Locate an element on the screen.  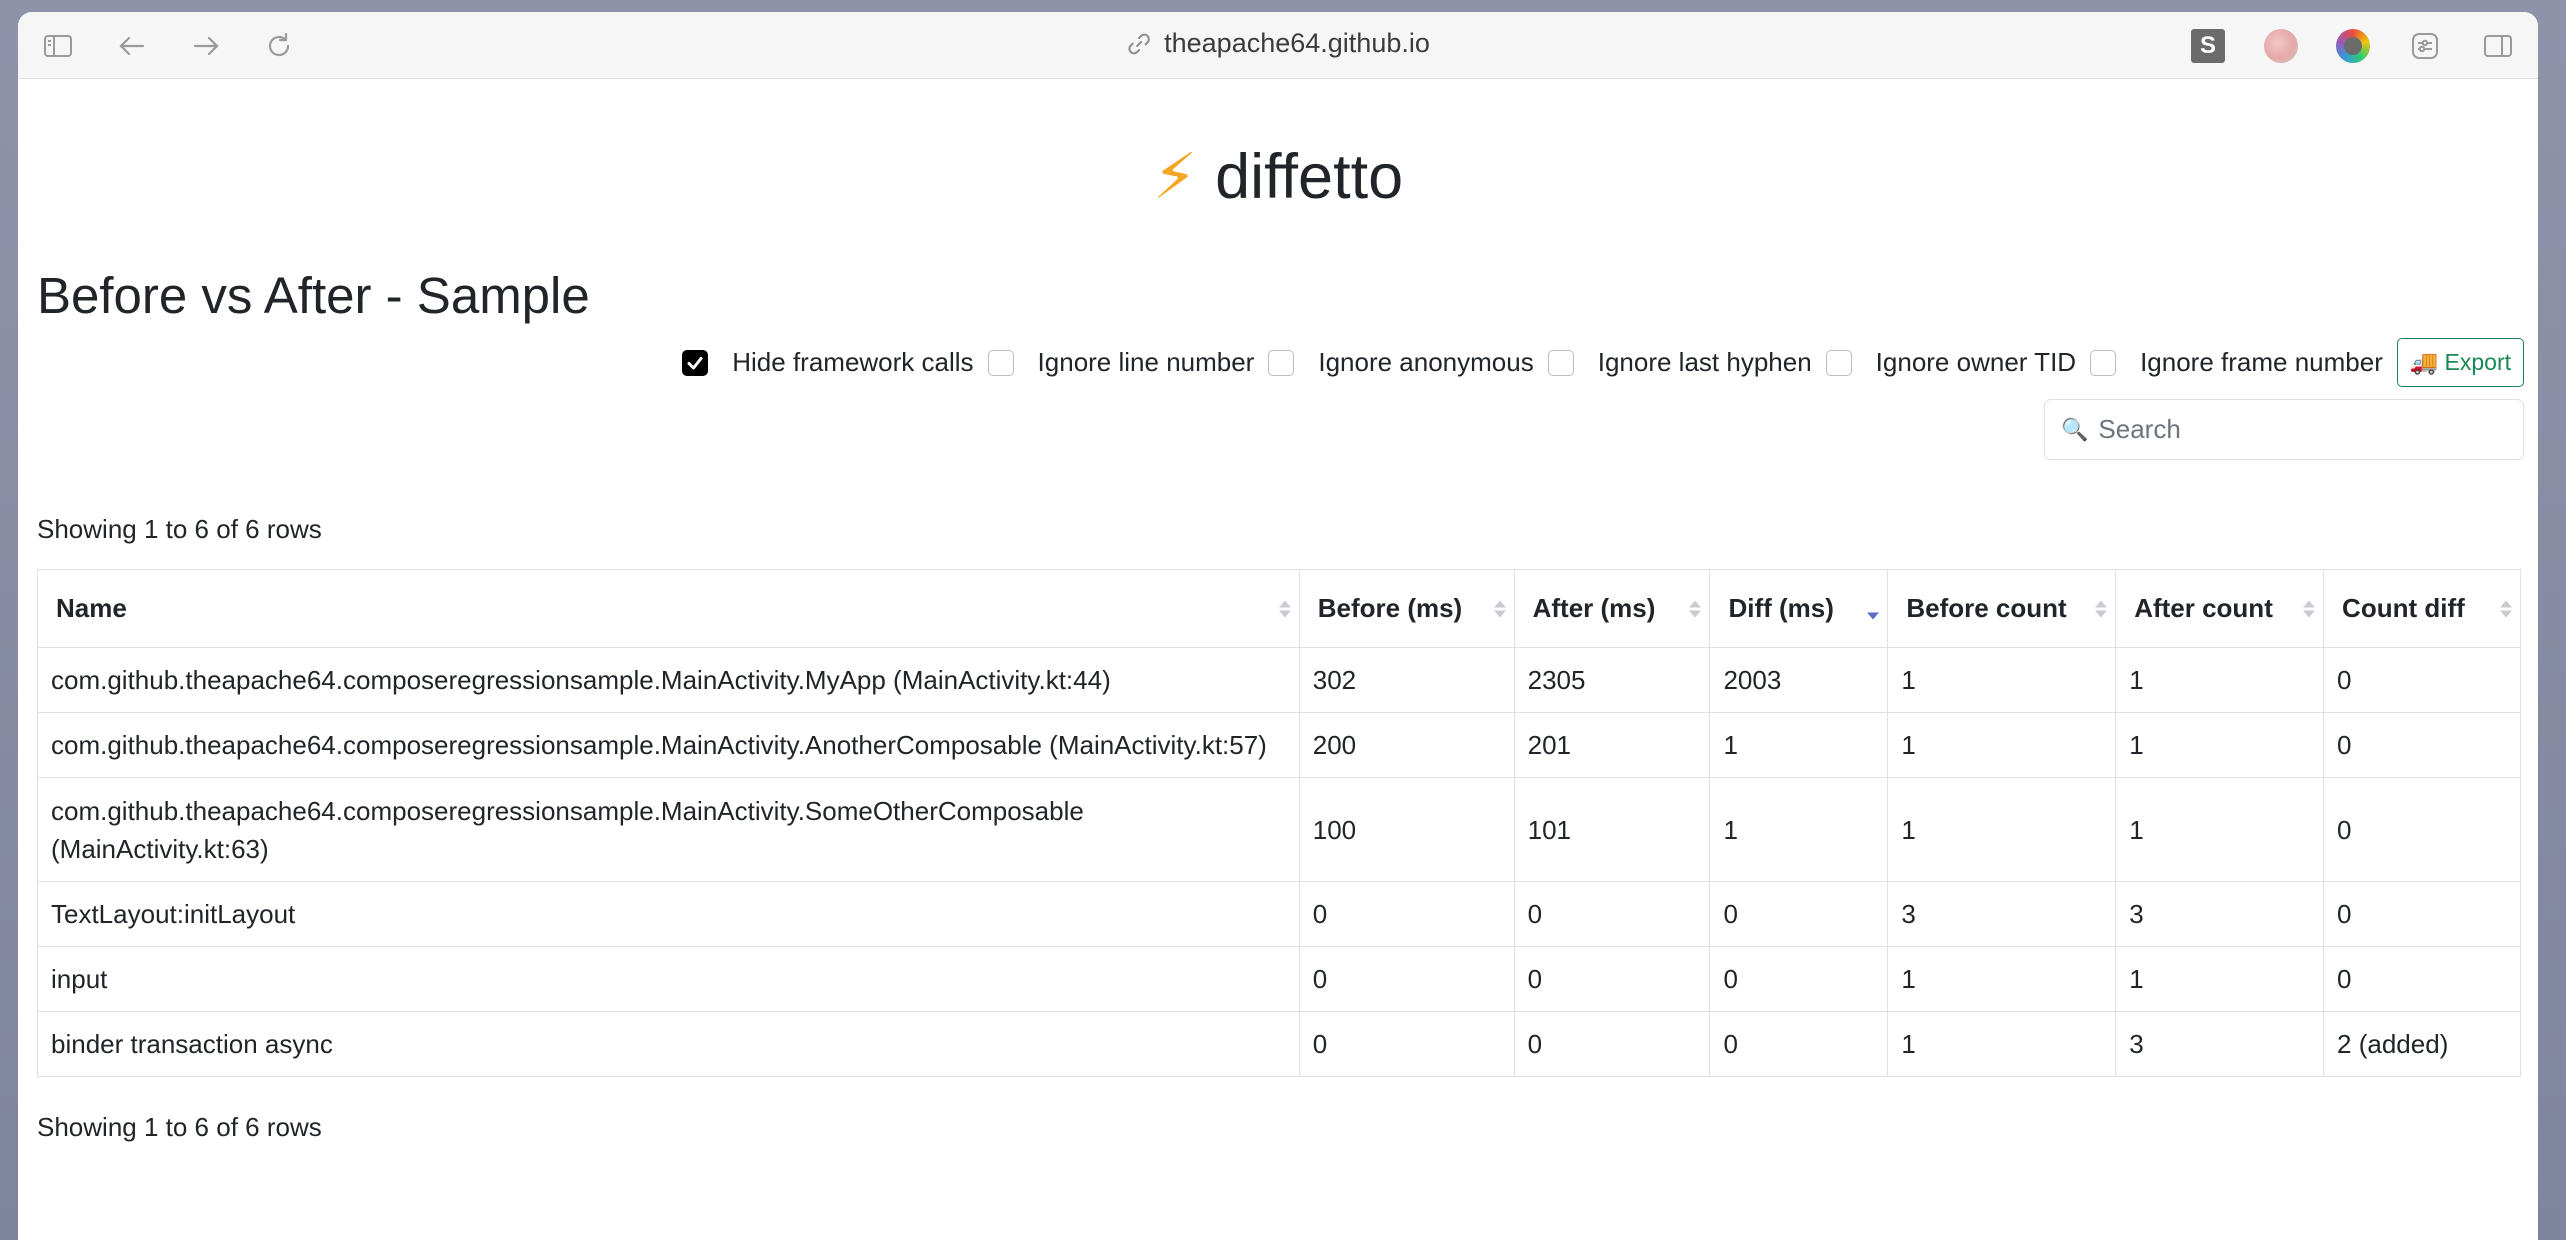
column-header-before-count: Before count is located at coordinates (2002, 608).